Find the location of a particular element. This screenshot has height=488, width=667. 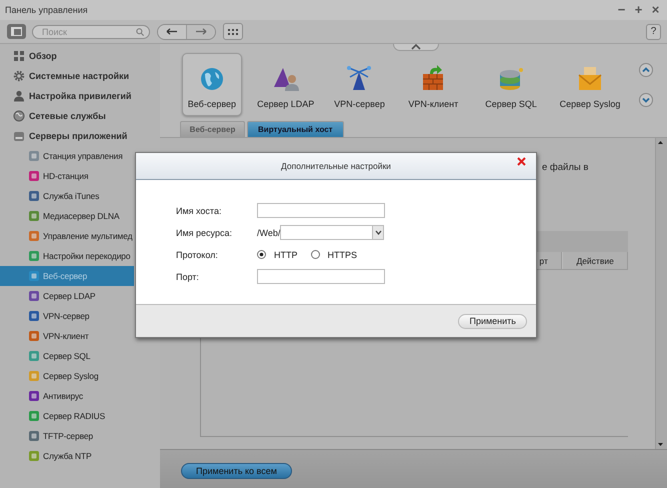

apply-button: Применить is located at coordinates (492, 321).